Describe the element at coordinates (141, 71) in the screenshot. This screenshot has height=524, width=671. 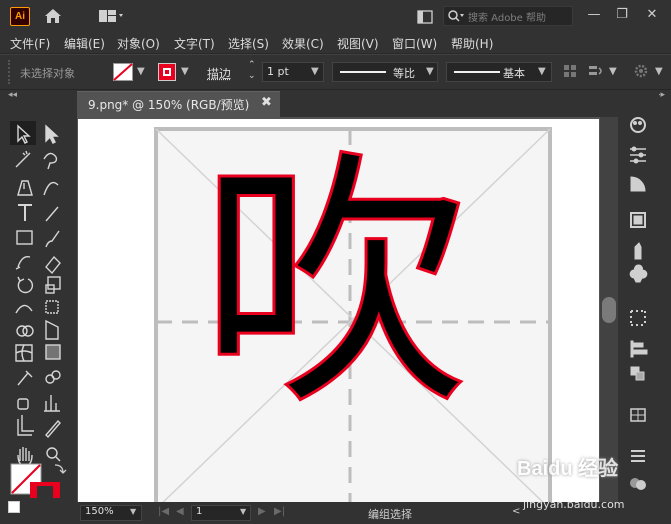
I see `fill-dropdown-icon: ▼` at that location.